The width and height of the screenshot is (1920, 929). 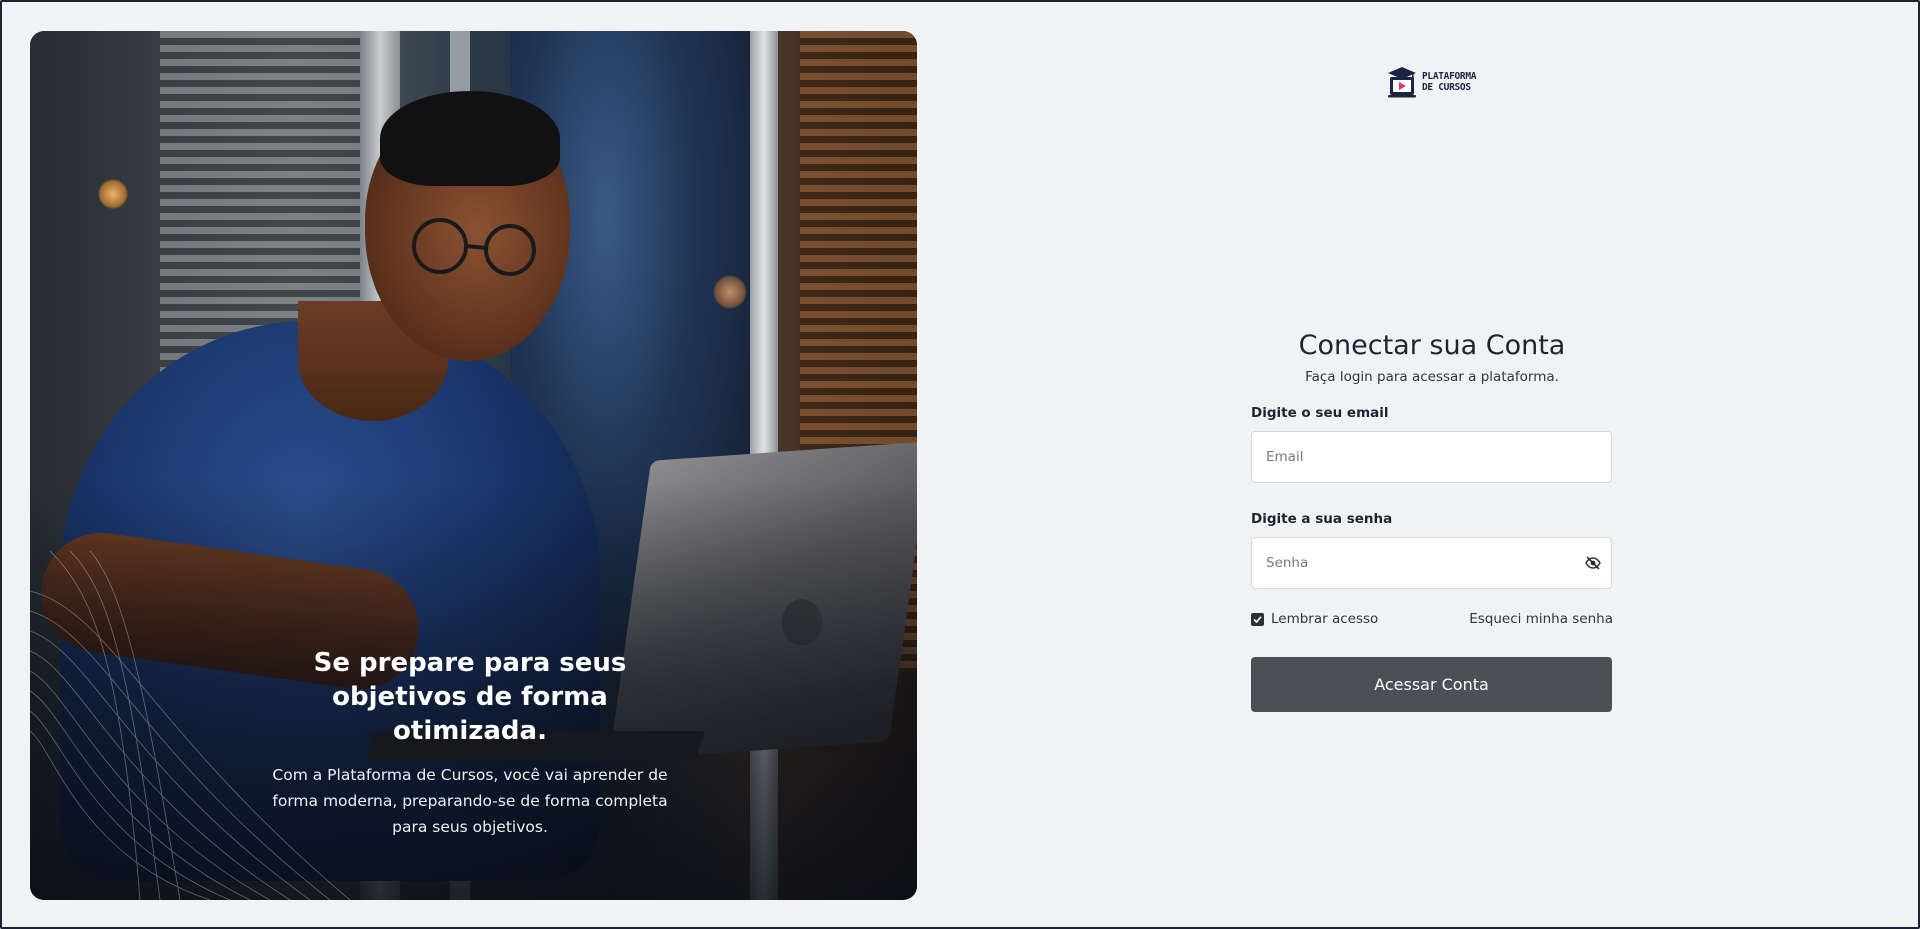 I want to click on login-title: Conectar sua Conta, so click(x=1432, y=345).